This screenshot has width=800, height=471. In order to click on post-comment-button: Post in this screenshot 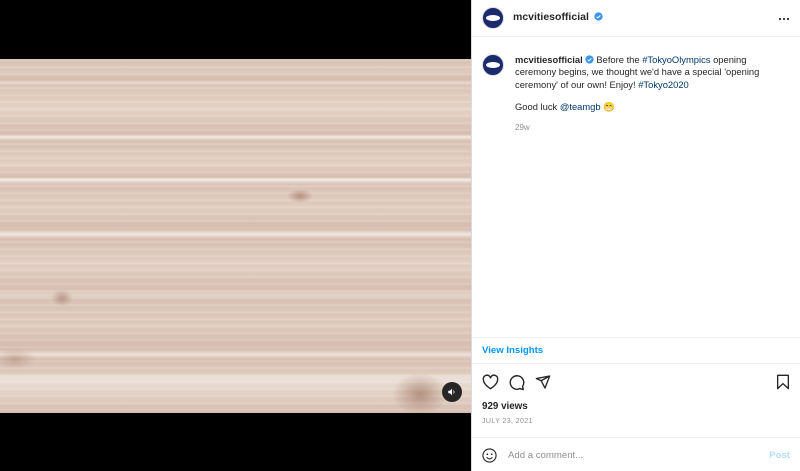, I will do `click(779, 455)`.